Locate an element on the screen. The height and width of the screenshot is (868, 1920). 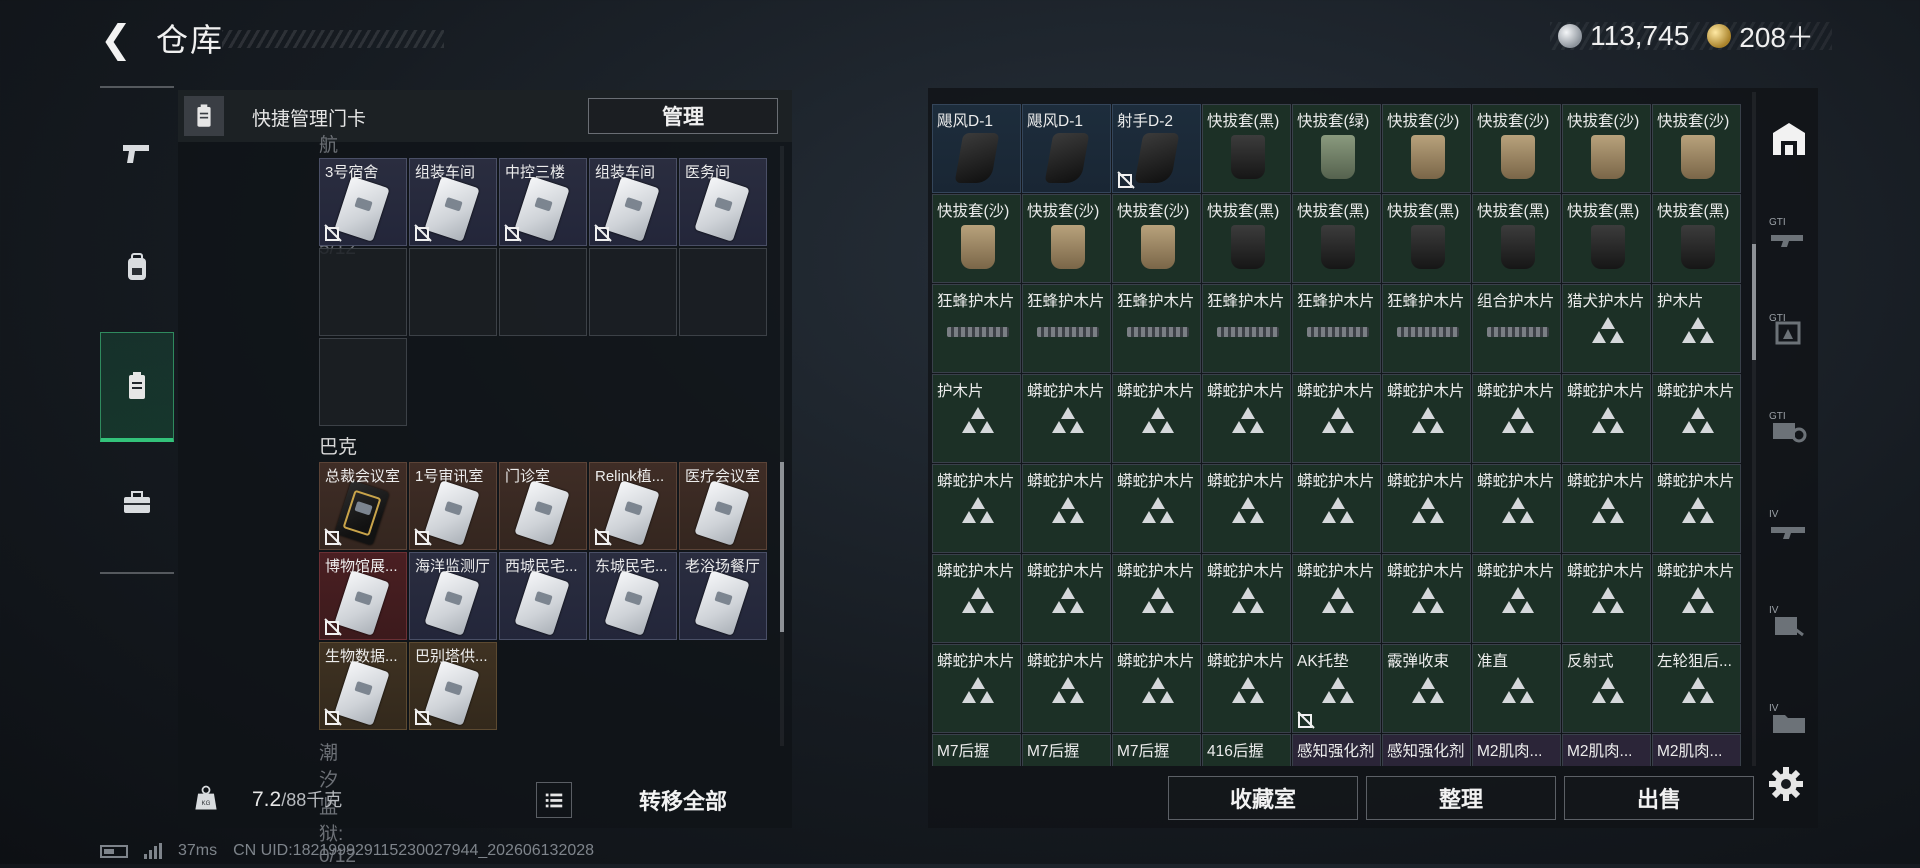
iv-folder-icon: IV is located at coordinates (1789, 719).